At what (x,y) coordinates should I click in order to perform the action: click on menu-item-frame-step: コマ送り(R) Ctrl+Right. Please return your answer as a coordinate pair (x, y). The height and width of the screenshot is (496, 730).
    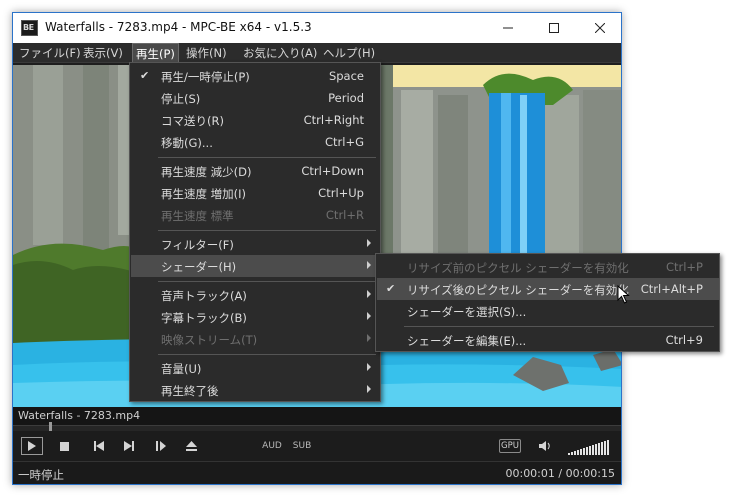
    Looking at the image, I should click on (255, 120).